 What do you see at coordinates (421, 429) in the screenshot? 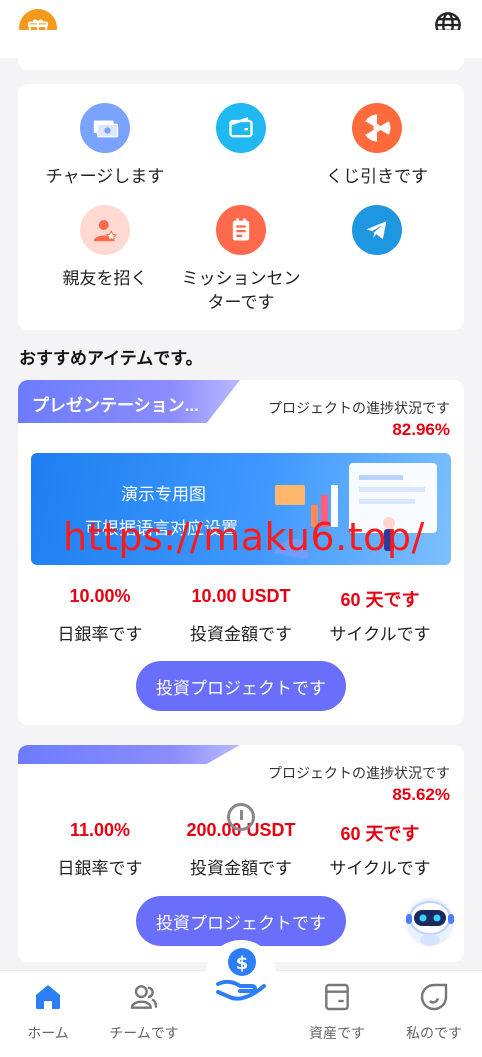
I see `progress-value: 82.96%` at bounding box center [421, 429].